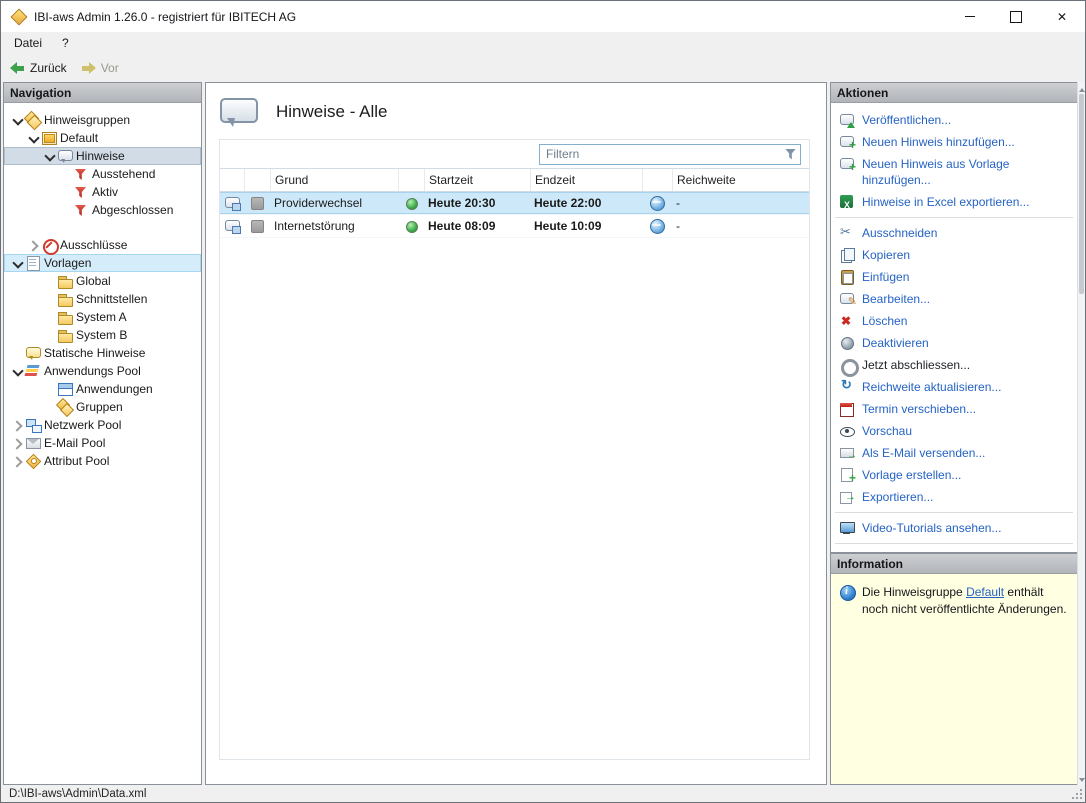 Image resolution: width=1086 pixels, height=803 pixels. I want to click on table-row-internetstoerung: Internetstörung Heute 08:09 Heute 10:09 -, so click(514, 226).